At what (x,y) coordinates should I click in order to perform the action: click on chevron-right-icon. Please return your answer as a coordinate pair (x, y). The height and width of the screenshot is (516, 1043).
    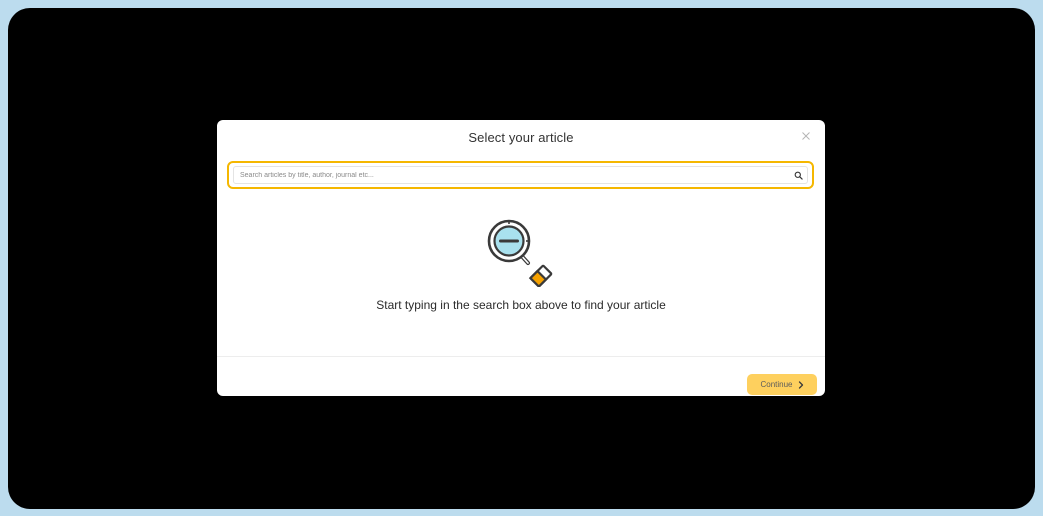
    Looking at the image, I should click on (800, 384).